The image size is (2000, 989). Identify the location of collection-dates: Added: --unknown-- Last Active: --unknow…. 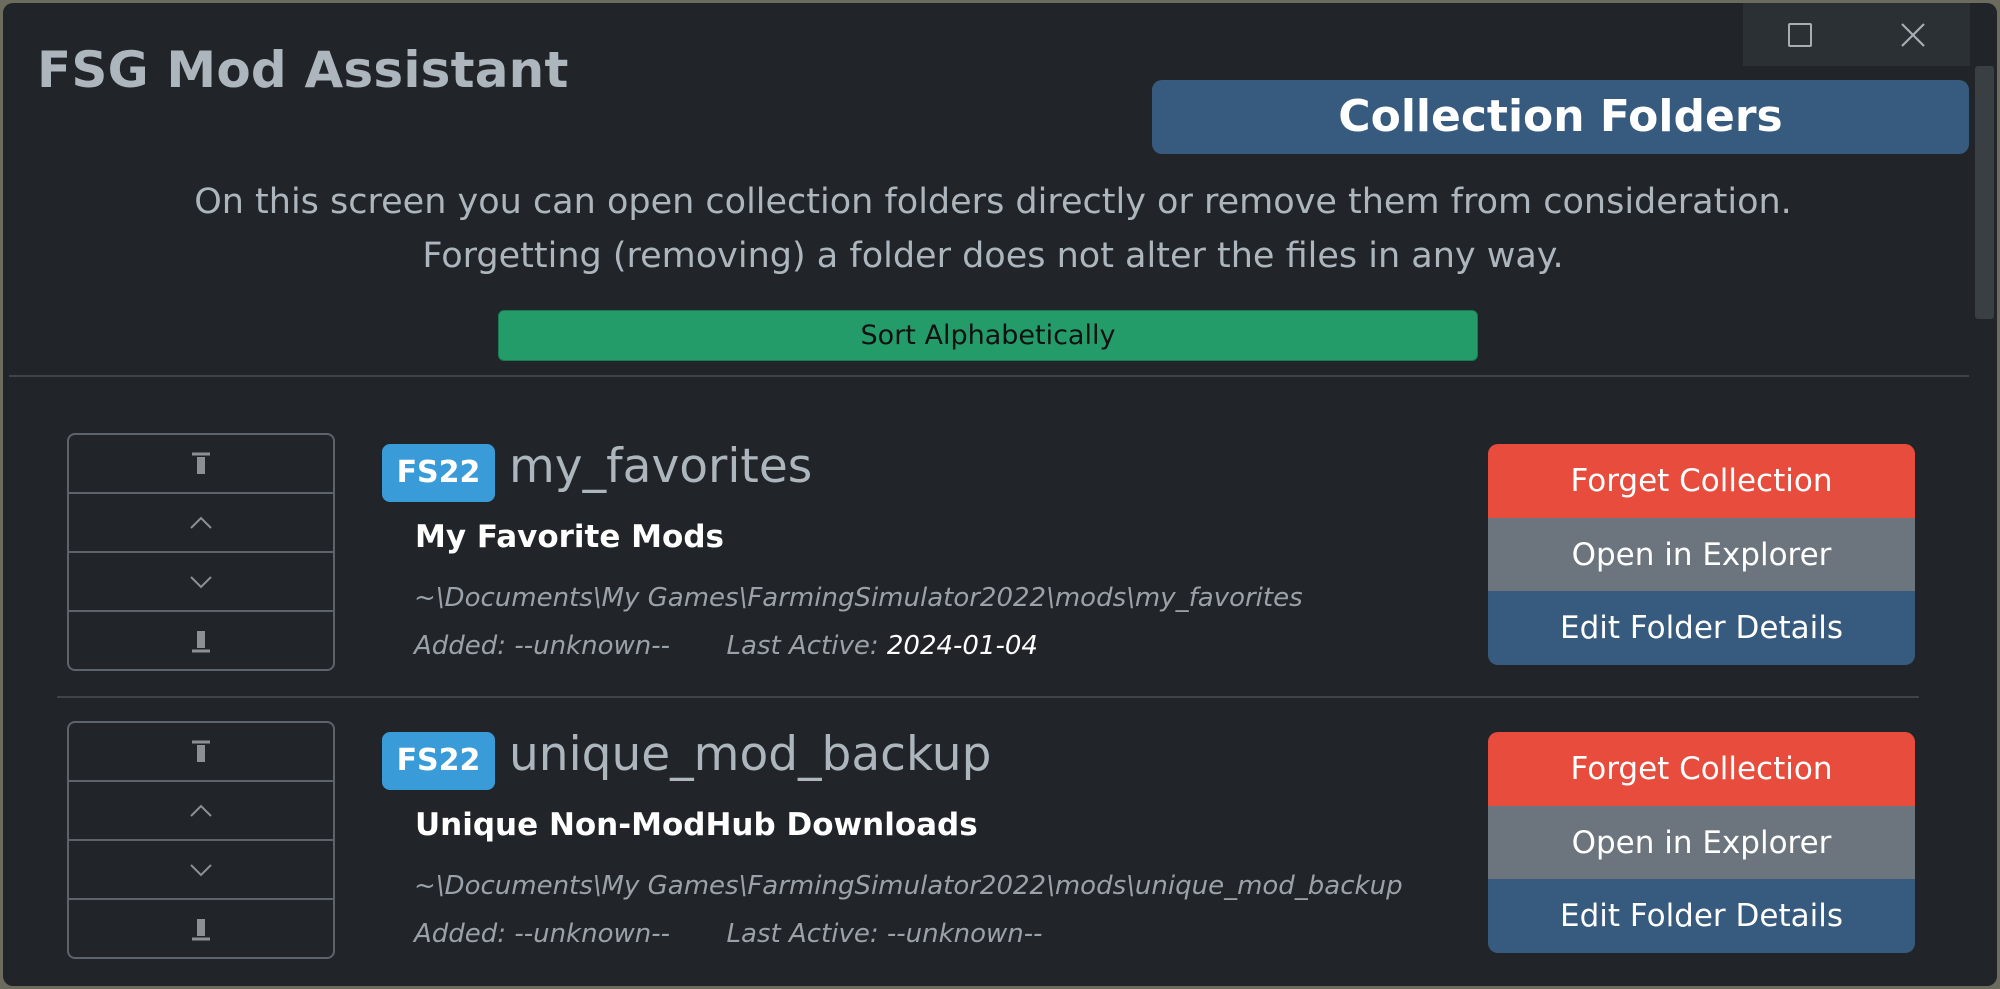
(728, 934).